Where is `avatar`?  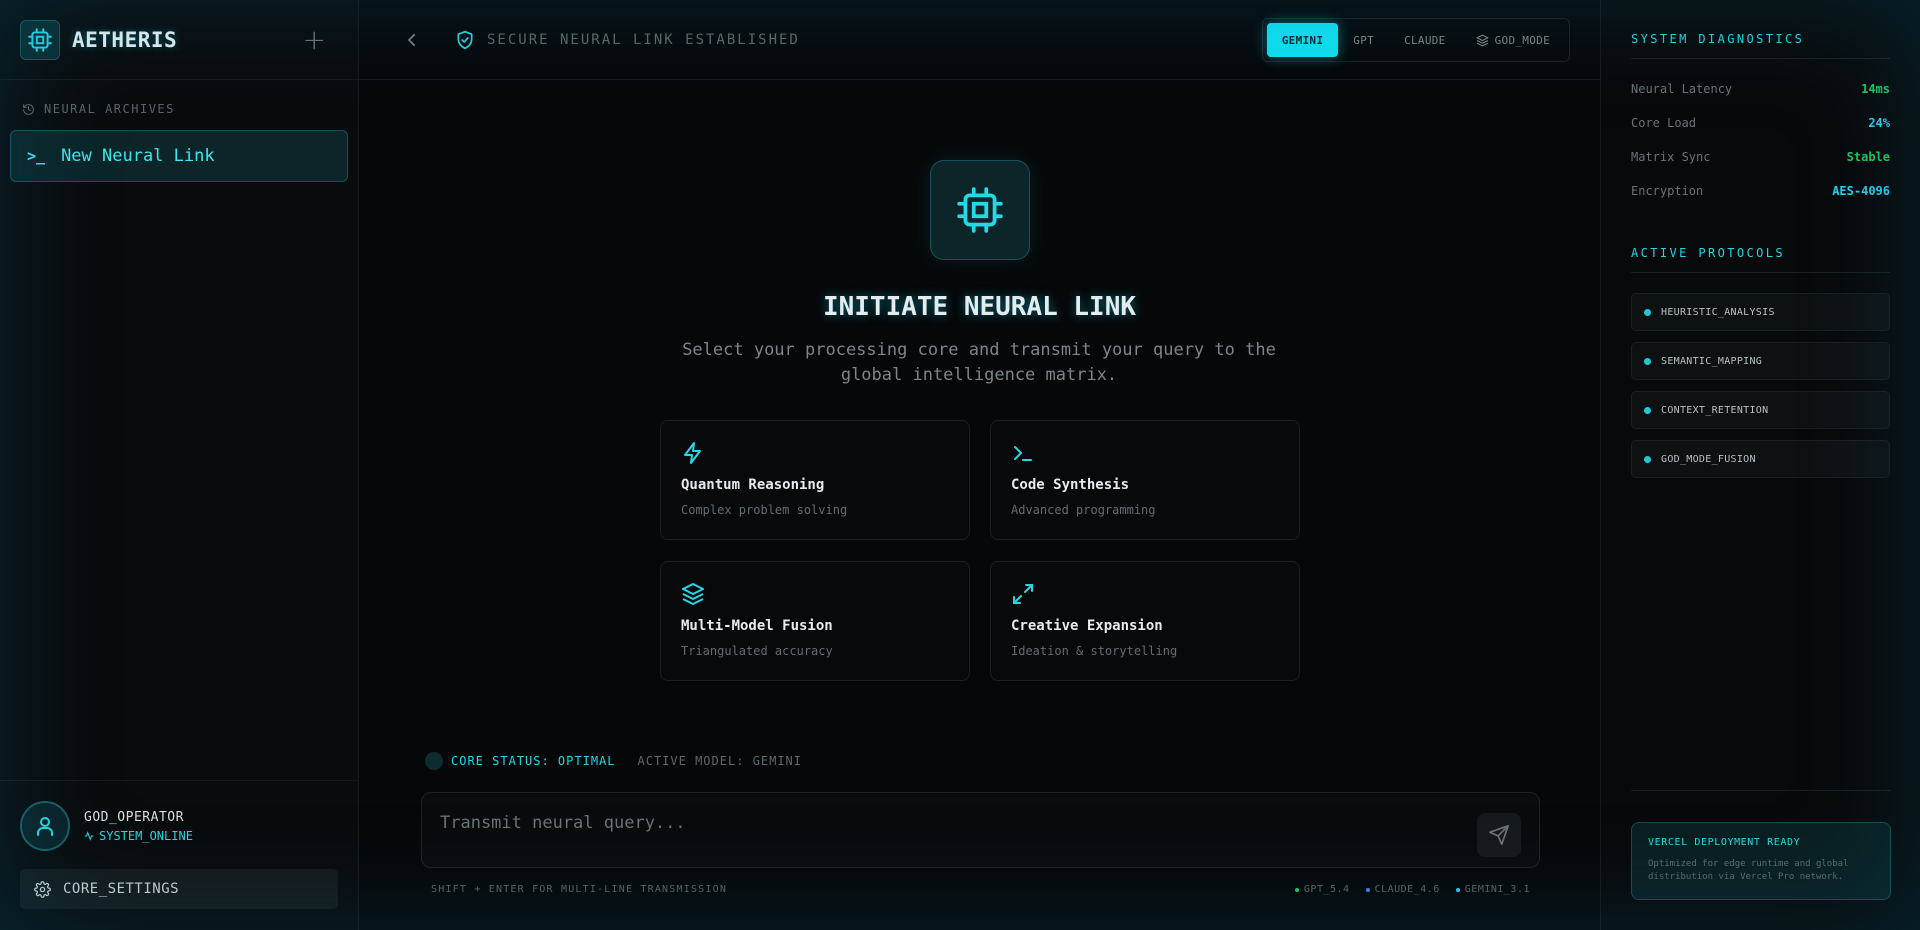
avatar is located at coordinates (45, 826).